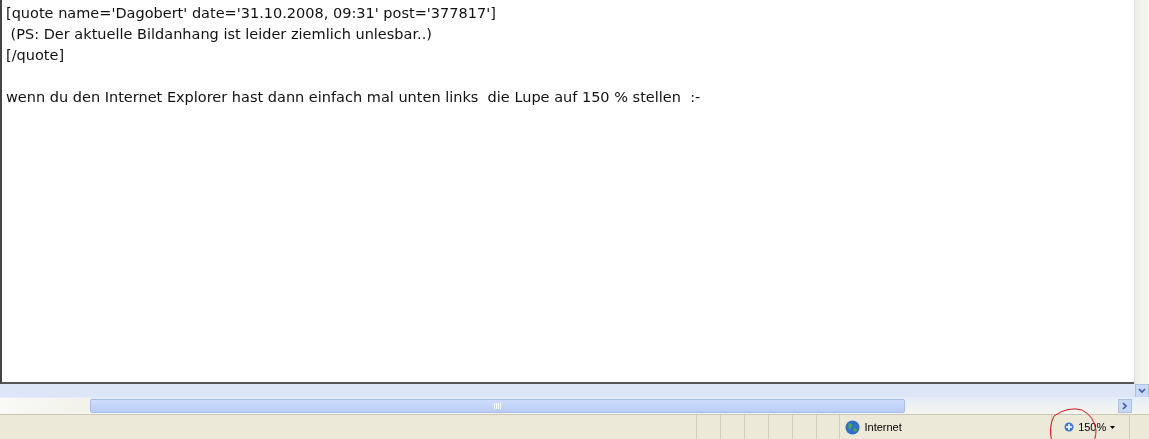 Image resolution: width=1149 pixels, height=439 pixels. Describe the element at coordinates (1069, 427) in the screenshot. I see `zoom-plus-icon` at that location.